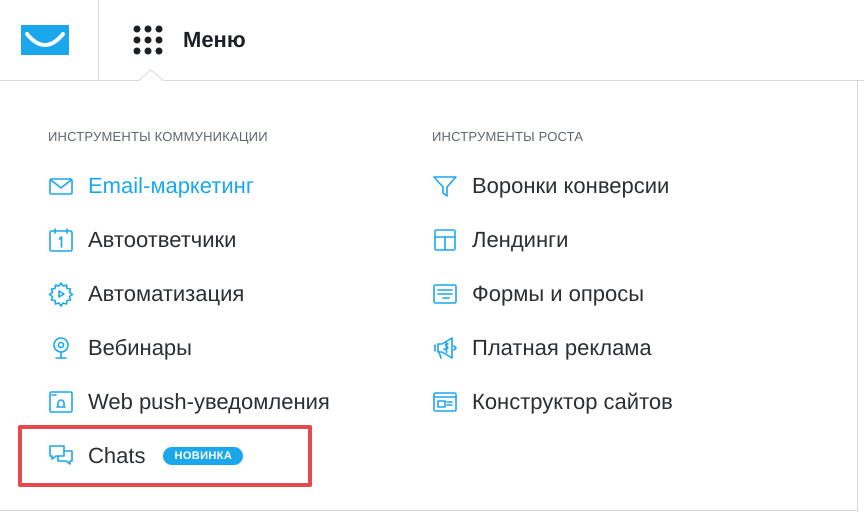 Image resolution: width=864 pixels, height=514 pixels. Describe the element at coordinates (445, 348) in the screenshot. I see `megaphone-icon` at that location.